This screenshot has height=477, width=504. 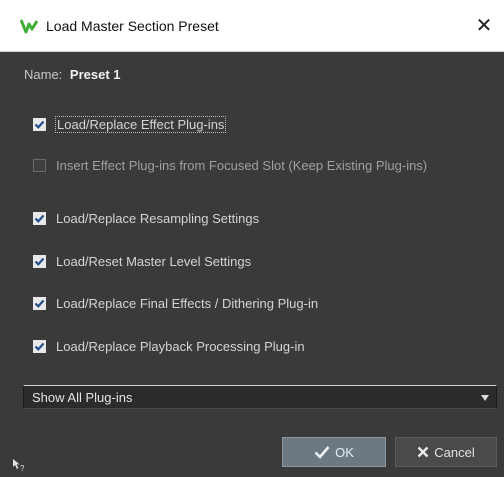 I want to click on option-load-replace-playback-processing: Load/Replace Playback Processing Plug-in, so click(x=169, y=346).